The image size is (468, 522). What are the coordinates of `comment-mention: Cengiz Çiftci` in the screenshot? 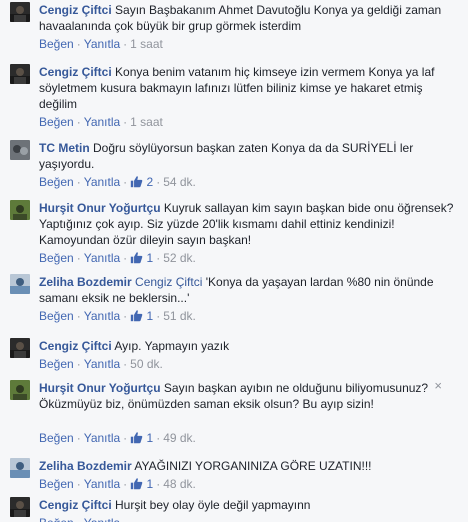 It's located at (168, 282).